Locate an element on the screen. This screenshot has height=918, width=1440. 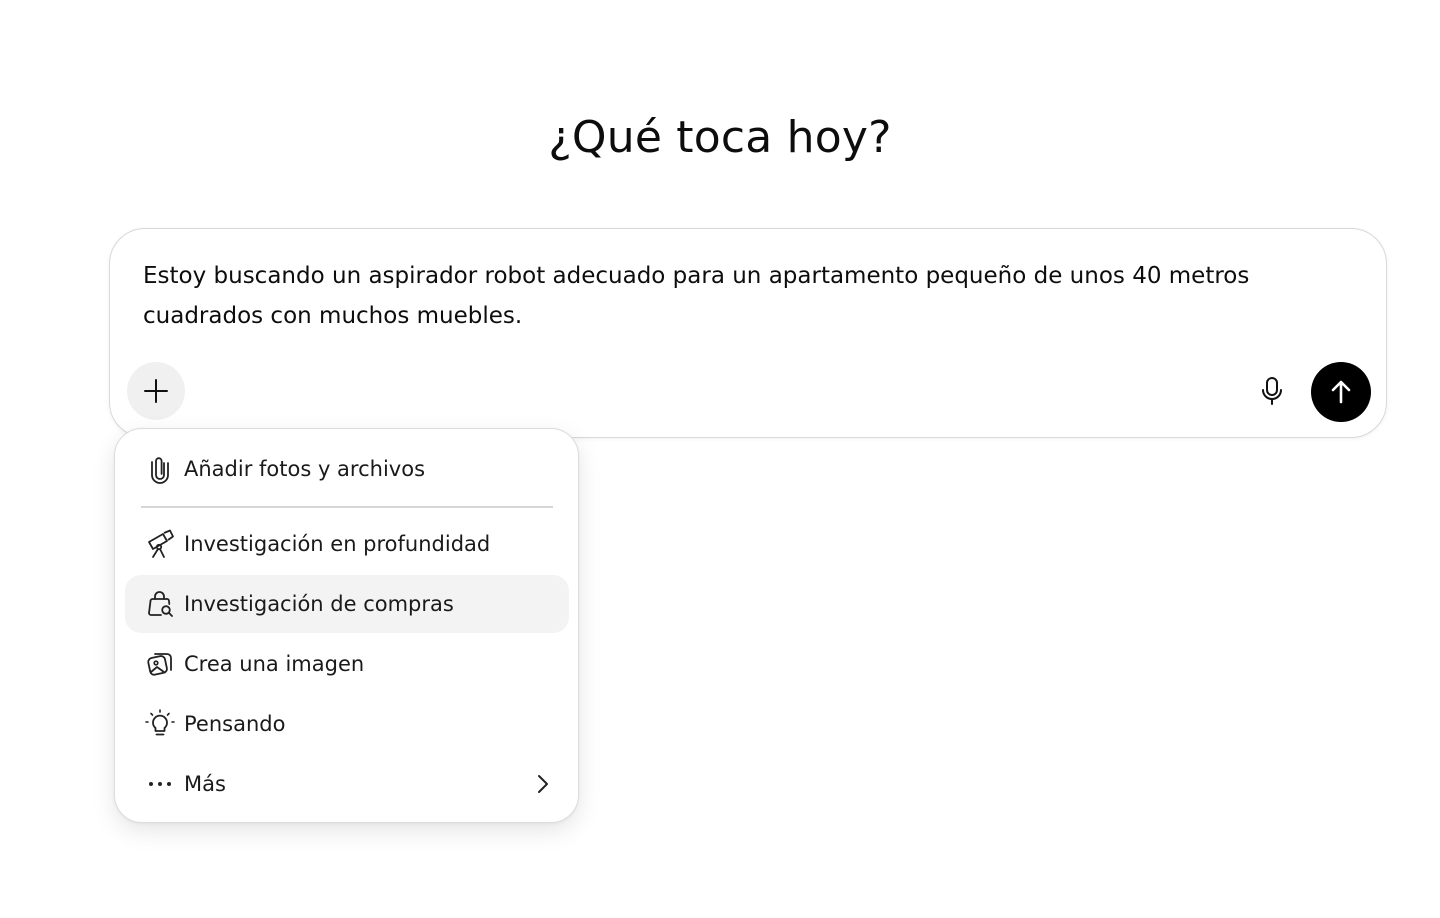
microphone-icon is located at coordinates (1272, 391).